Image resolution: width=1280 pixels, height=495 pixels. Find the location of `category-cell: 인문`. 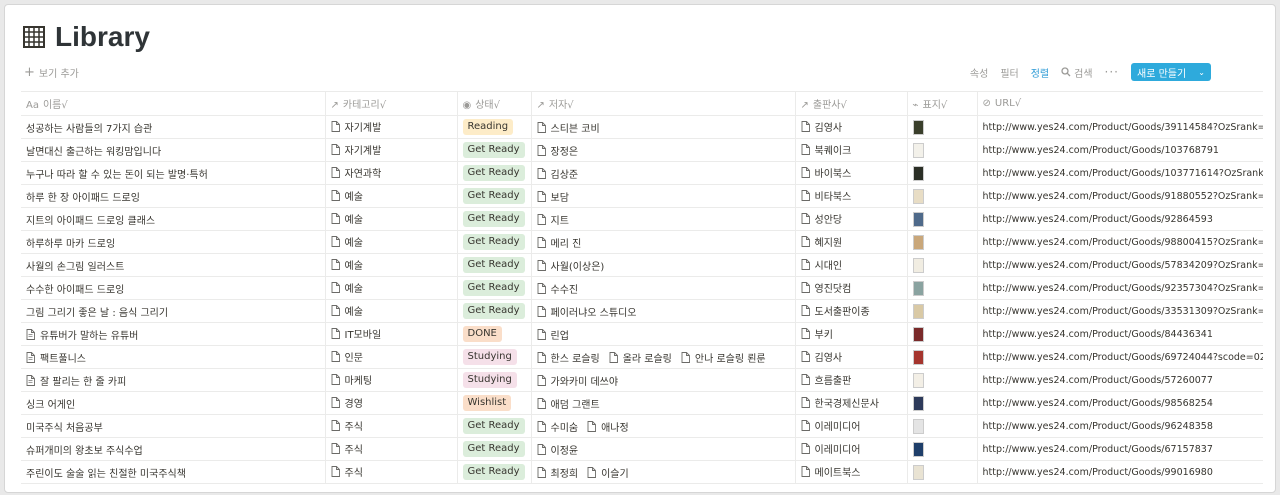

category-cell: 인문 is located at coordinates (391, 357).